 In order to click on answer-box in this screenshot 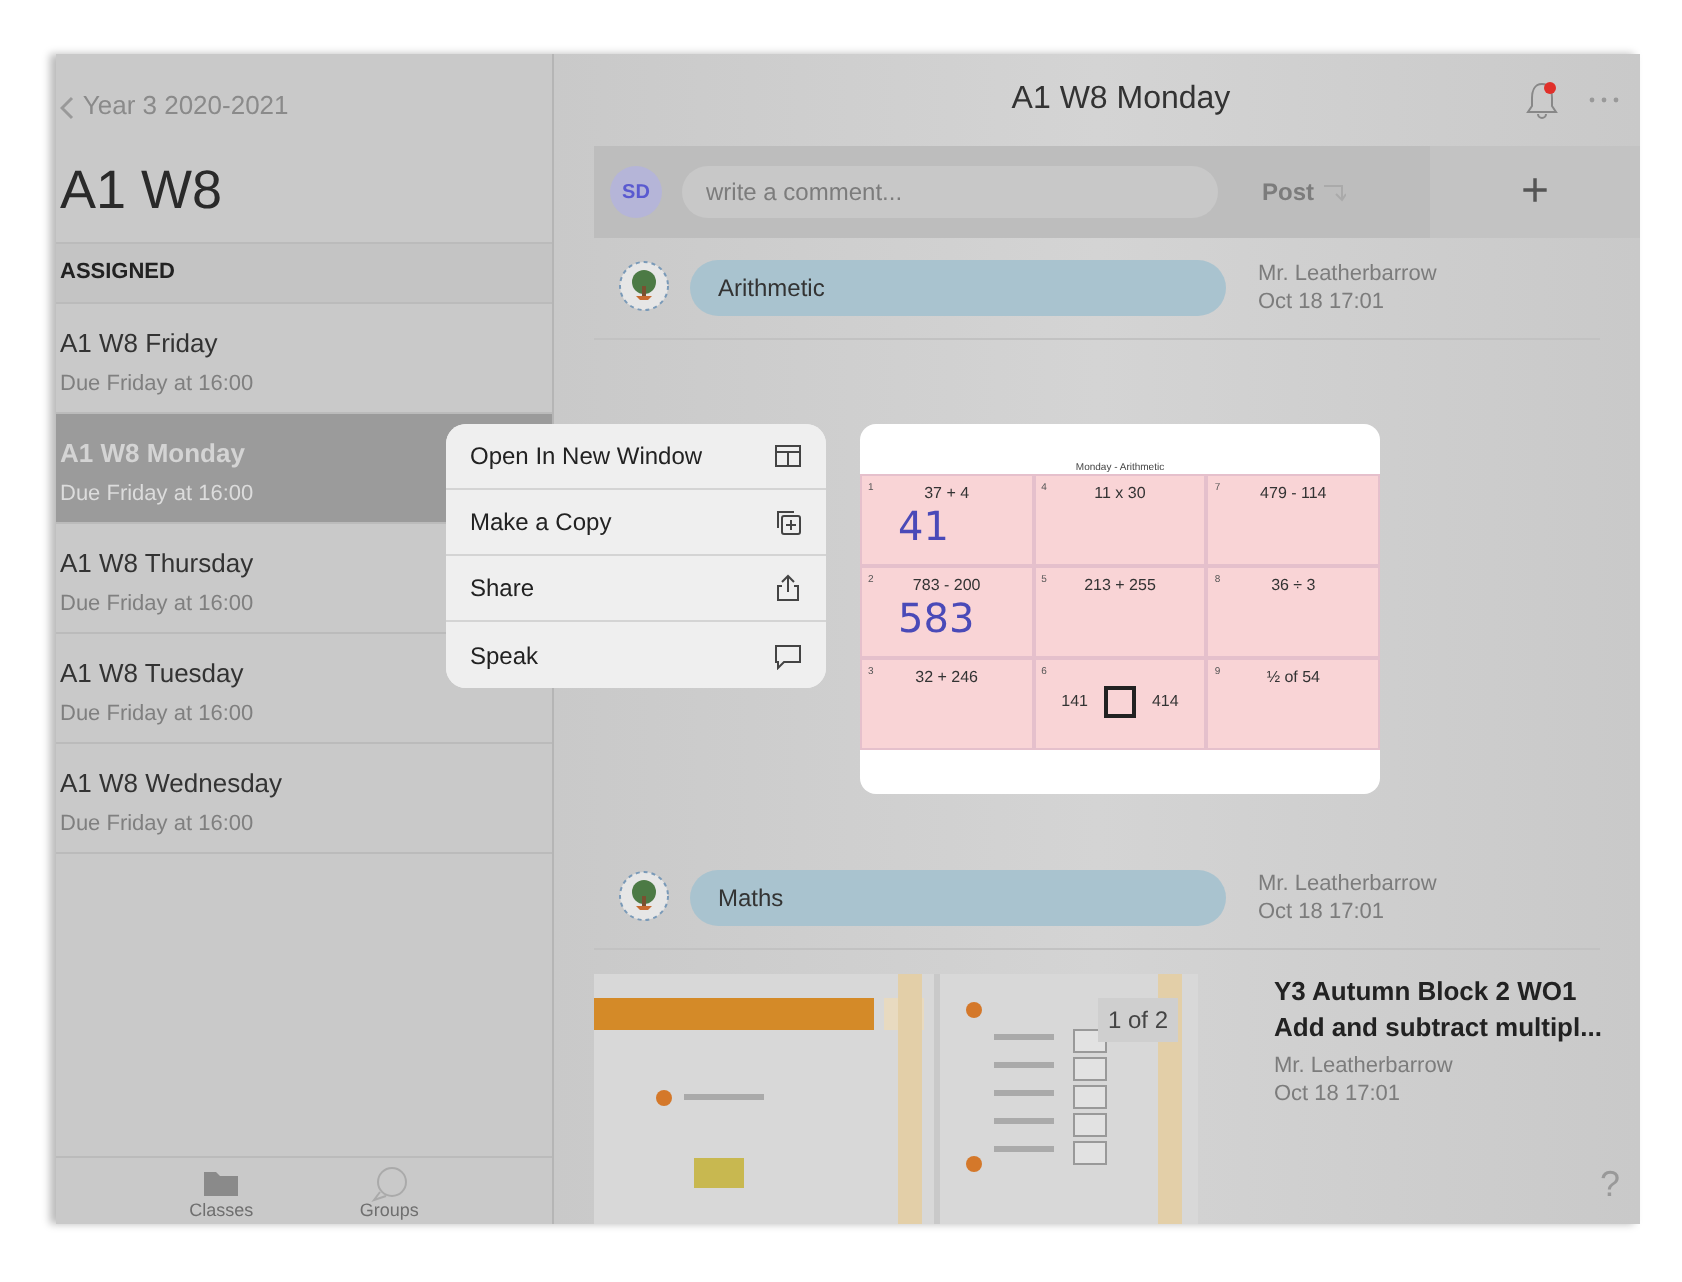, I will do `click(1119, 702)`.